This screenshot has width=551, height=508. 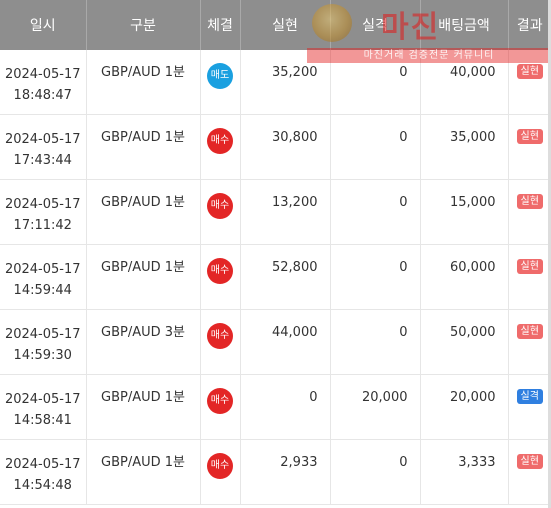 What do you see at coordinates (473, 397) in the screenshot?
I see `bet-amount: 20,000` at bounding box center [473, 397].